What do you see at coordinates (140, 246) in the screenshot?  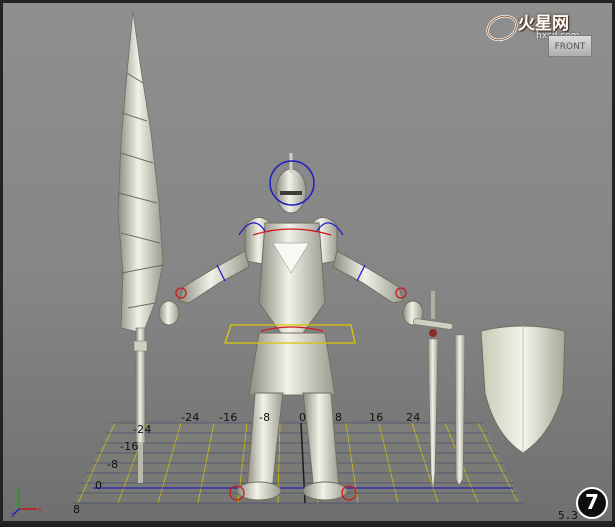 I see `lance-model` at bounding box center [140, 246].